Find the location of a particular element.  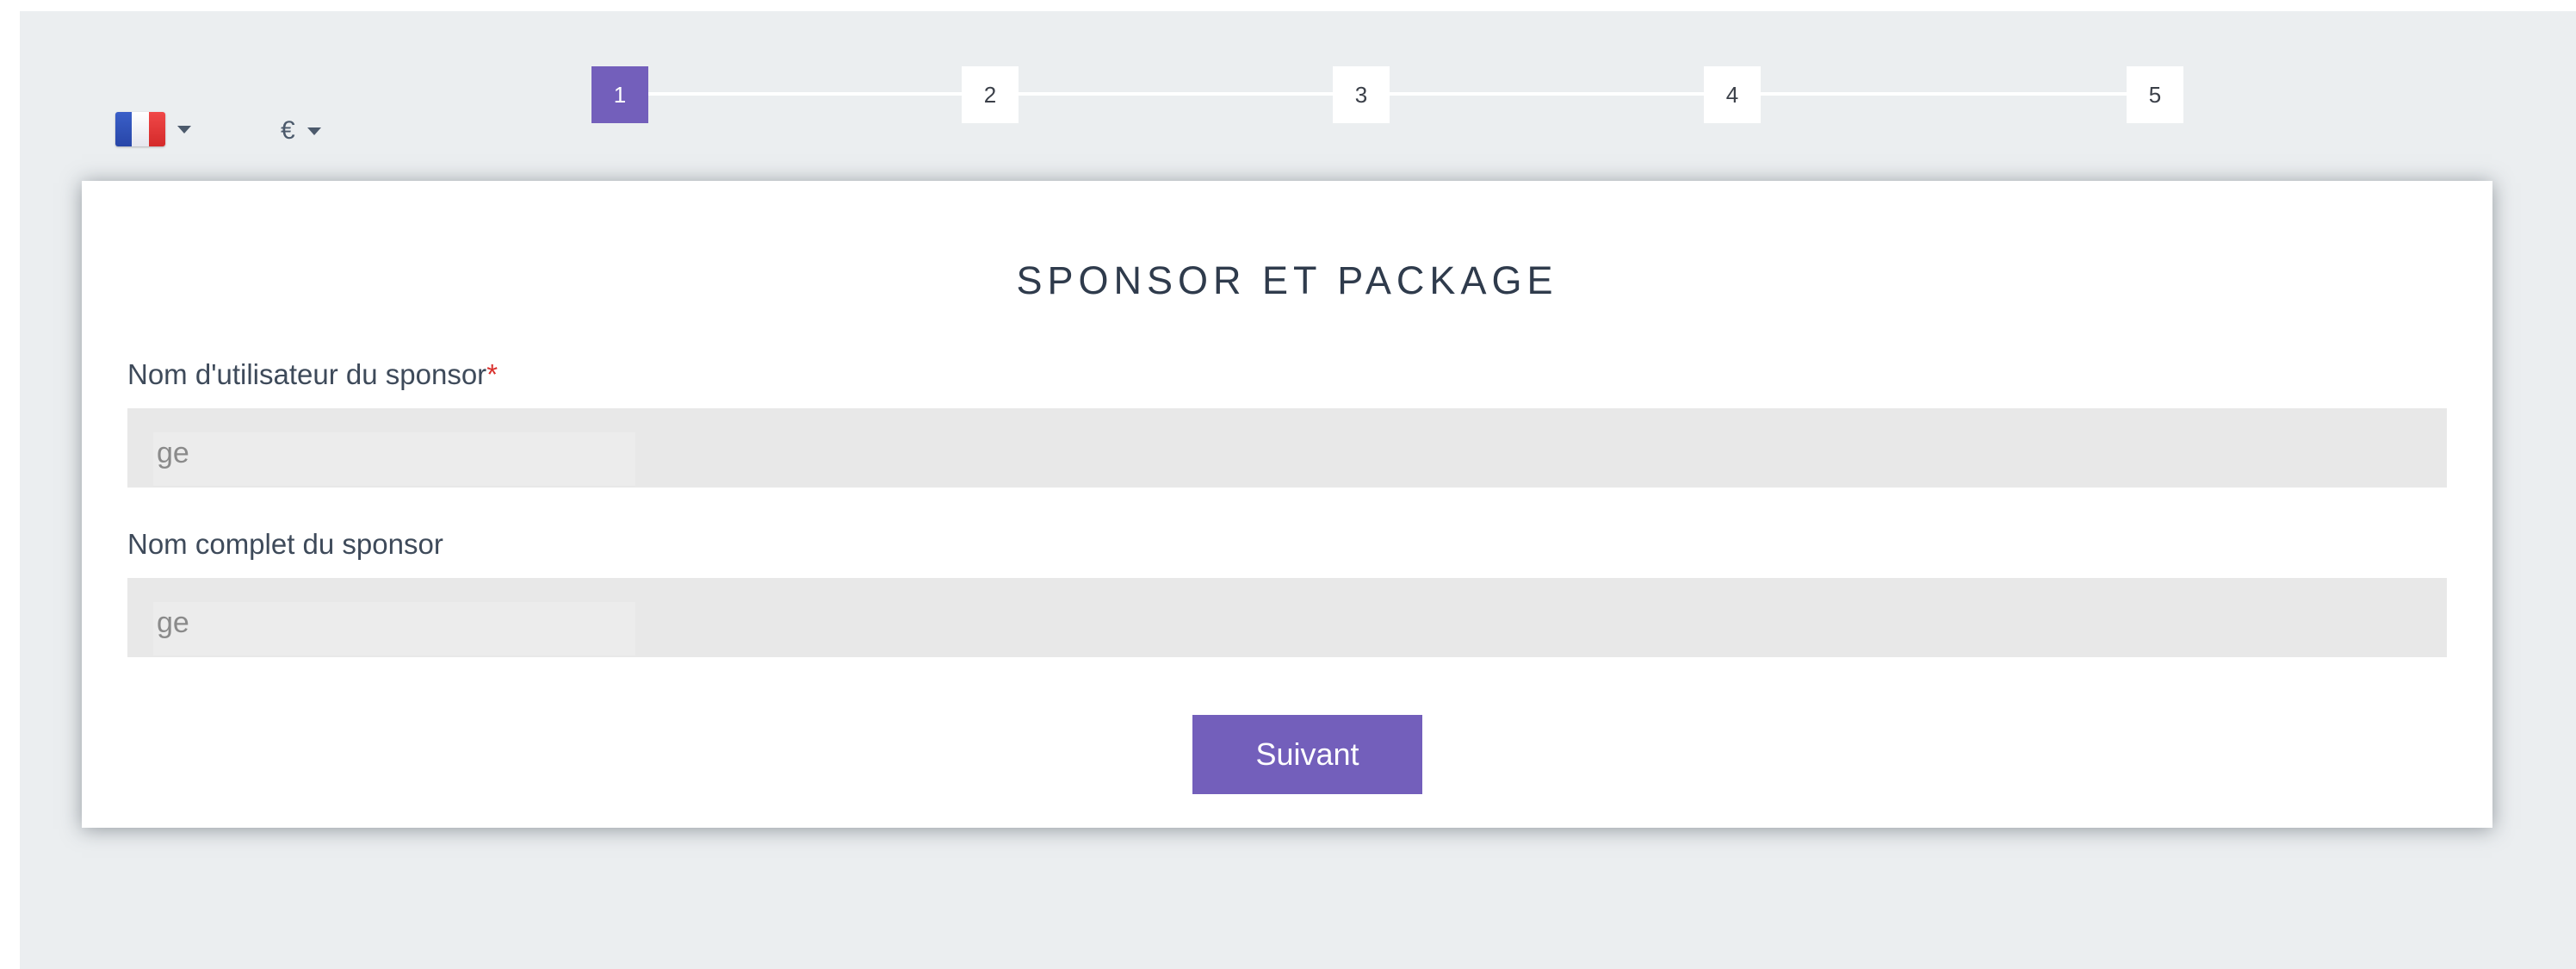

required-marker: * is located at coordinates (492, 374).